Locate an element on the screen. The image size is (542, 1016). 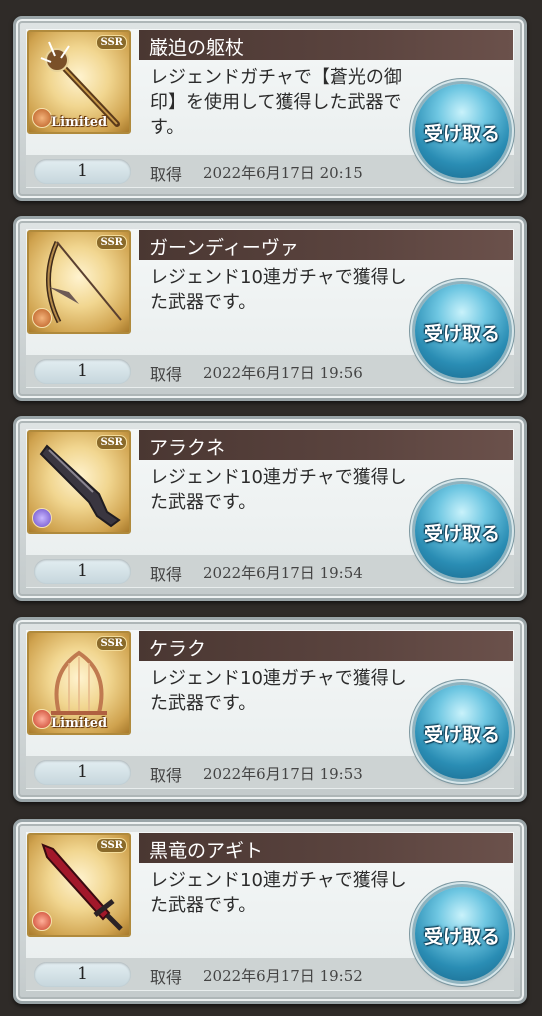
item-title-bar: 黒竜のアギト is located at coordinates (326, 848).